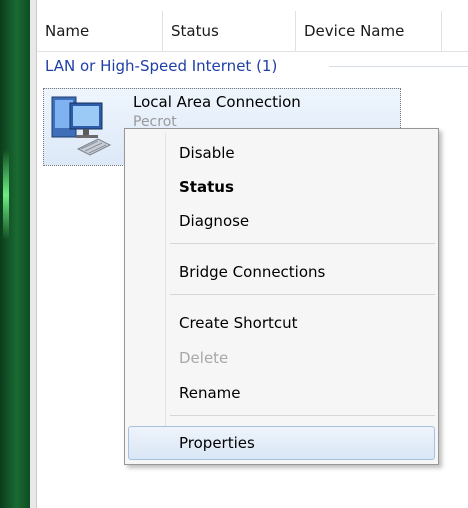 The image size is (468, 508). I want to click on menu-item-rename: Rename, so click(281, 393).